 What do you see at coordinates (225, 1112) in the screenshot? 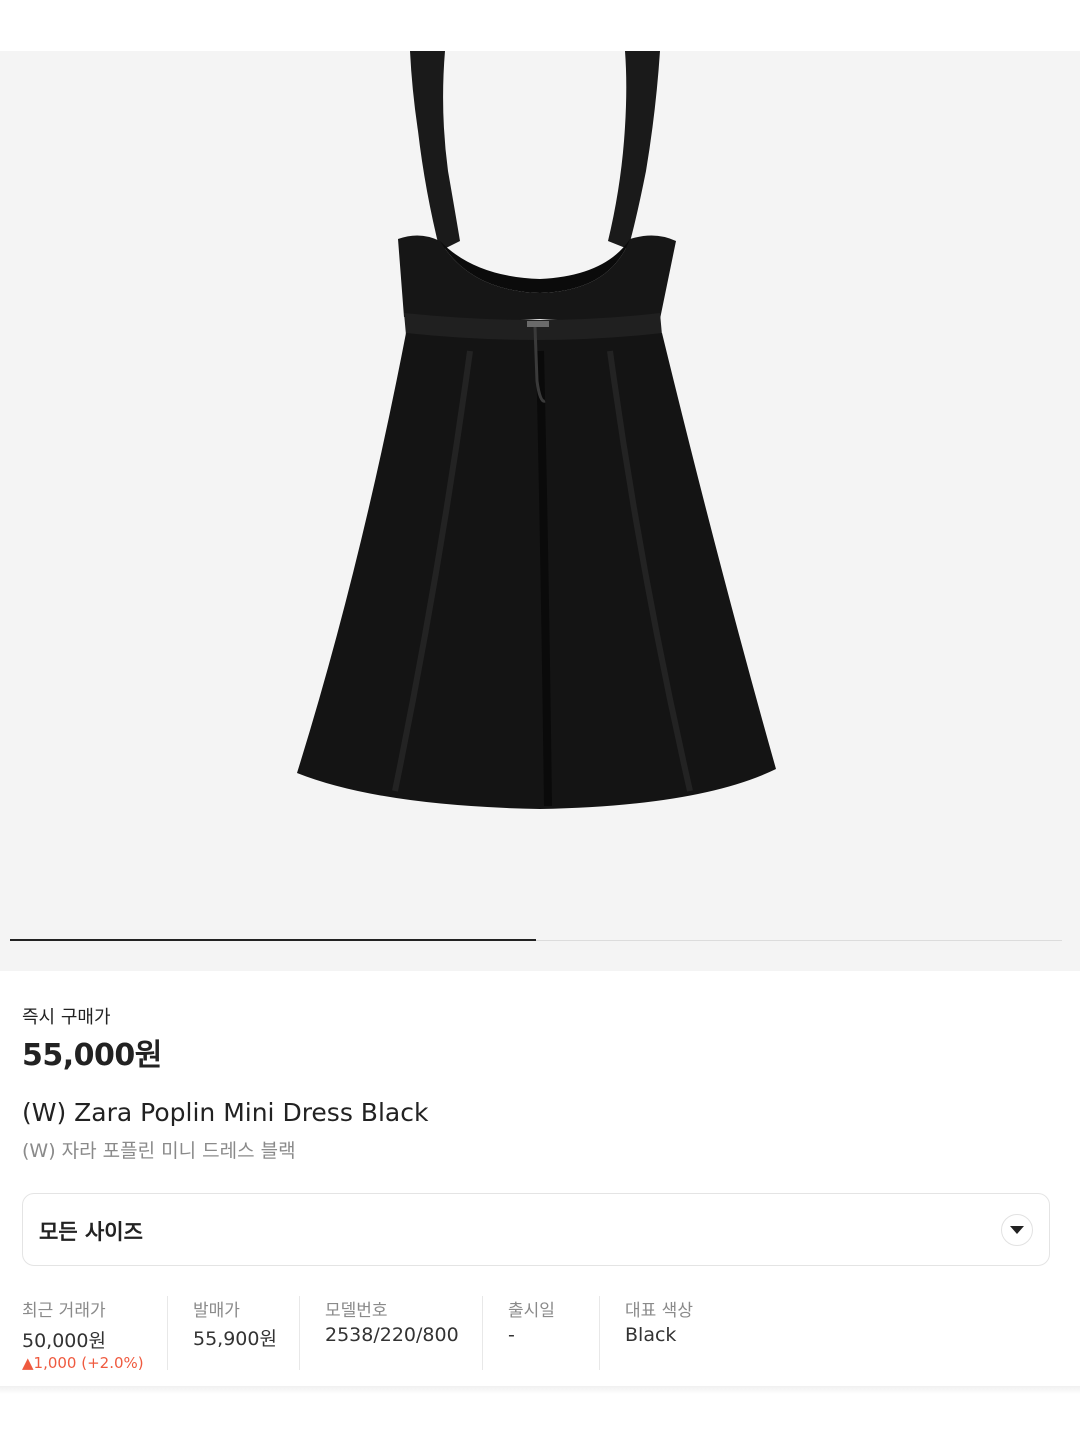
I see `product-title-en: (W) Zara Poplin Mini Dress Black` at bounding box center [225, 1112].